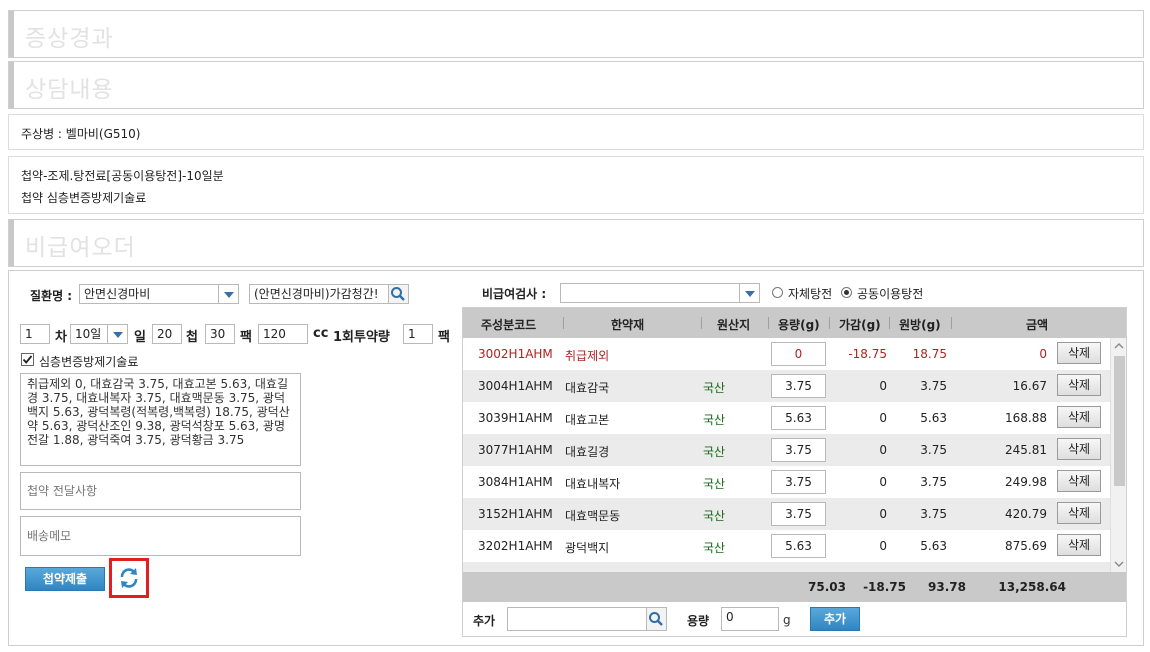 The height and width of the screenshot is (652, 1150). What do you see at coordinates (1029, 386) in the screenshot?
I see `herb-amount: 16.67` at bounding box center [1029, 386].